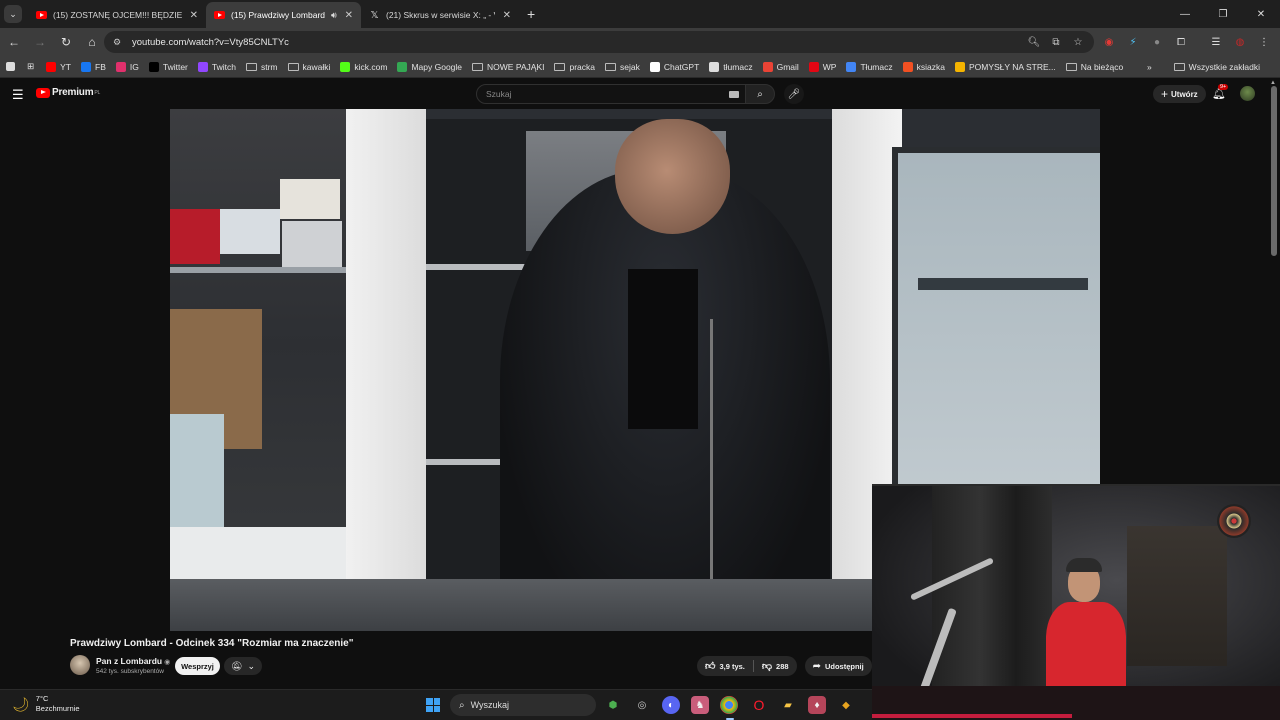 This screenshot has width=1280, height=720. Describe the element at coordinates (1034, 42) in the screenshot. I see `zoom-icon: 🔍︎` at that location.